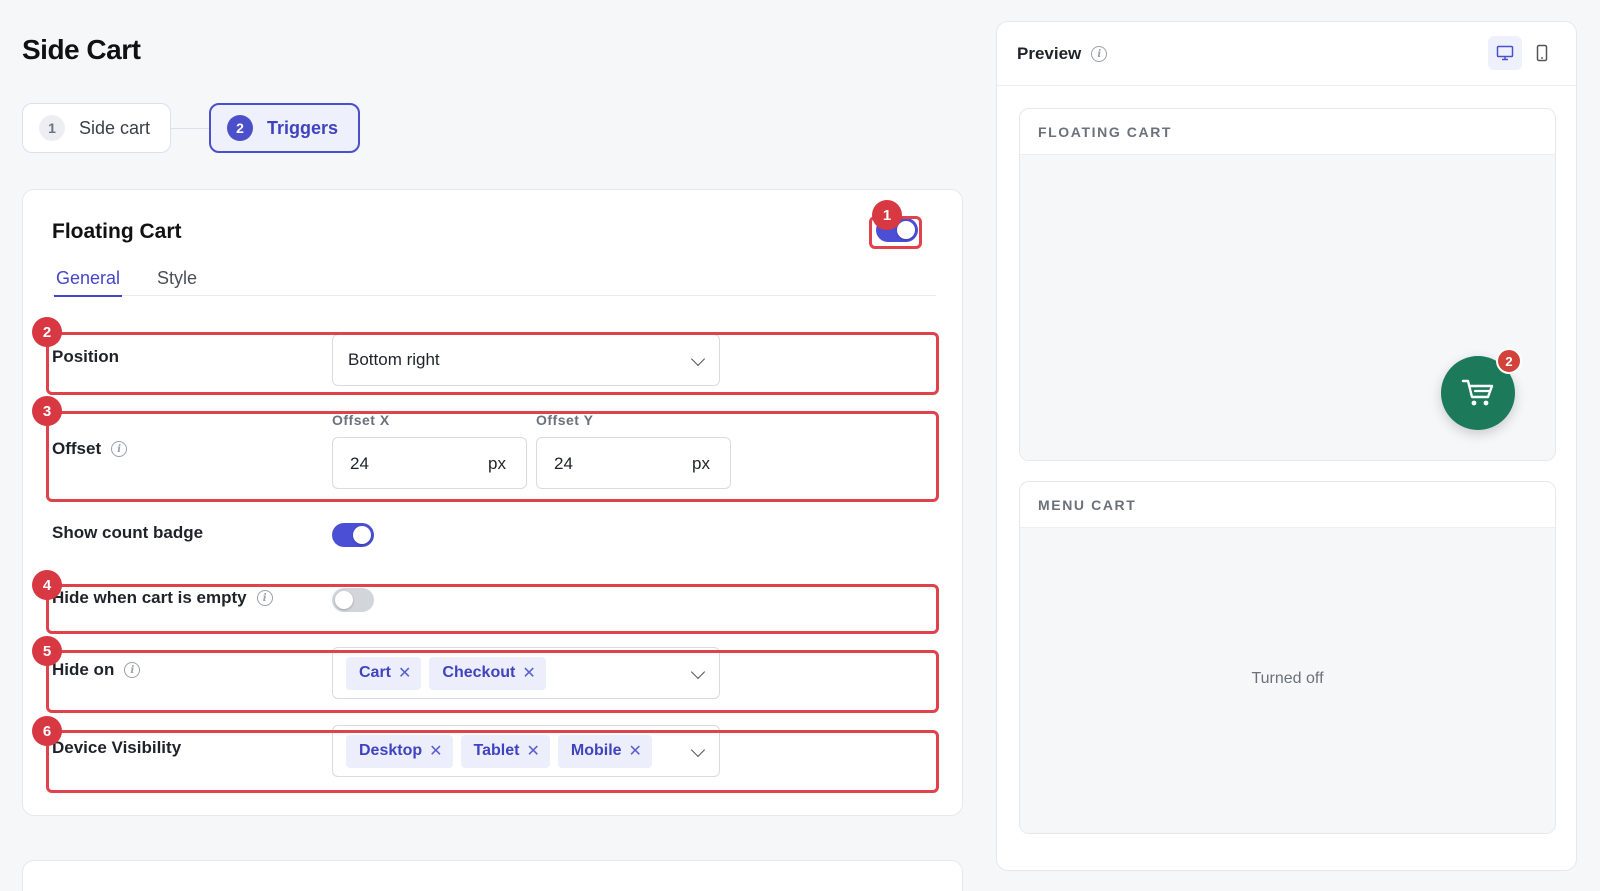 This screenshot has height=891, width=1600. I want to click on position-label: Position, so click(85, 357).